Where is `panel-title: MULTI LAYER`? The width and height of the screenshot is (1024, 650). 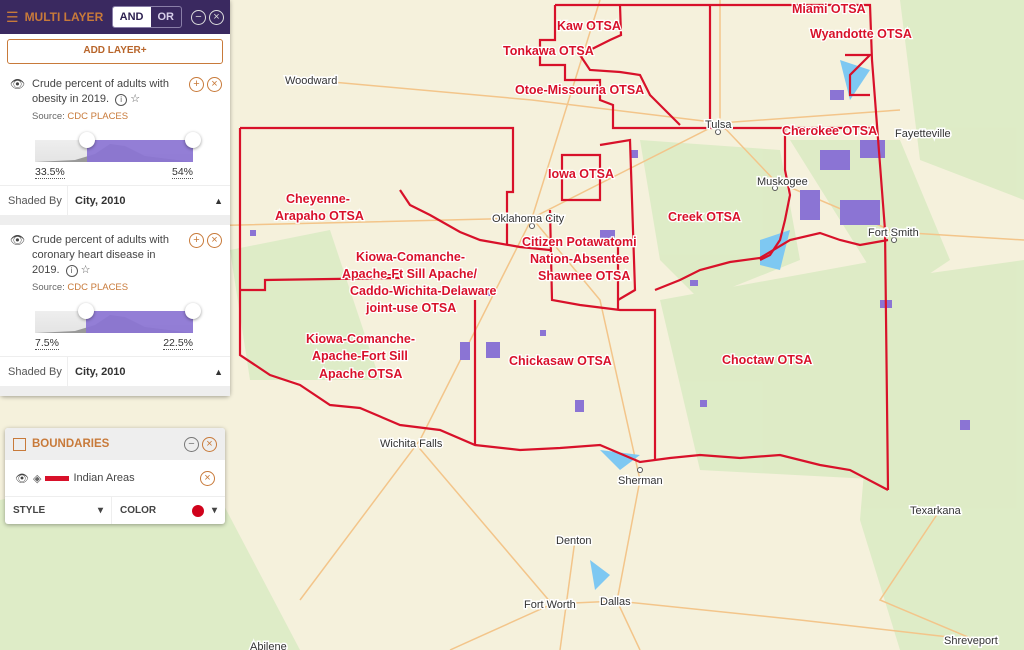 panel-title: MULTI LAYER is located at coordinates (64, 17).